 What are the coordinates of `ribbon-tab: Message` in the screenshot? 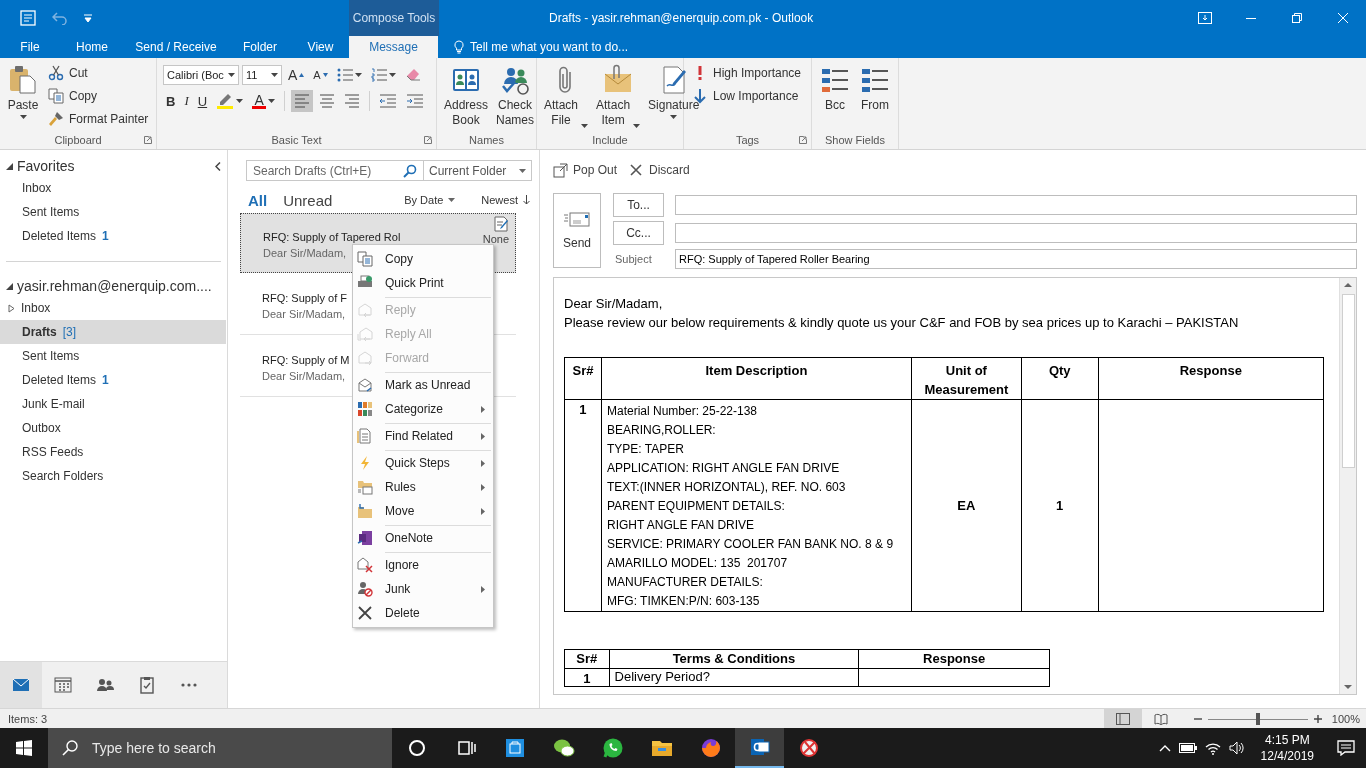 It's located at (393, 47).